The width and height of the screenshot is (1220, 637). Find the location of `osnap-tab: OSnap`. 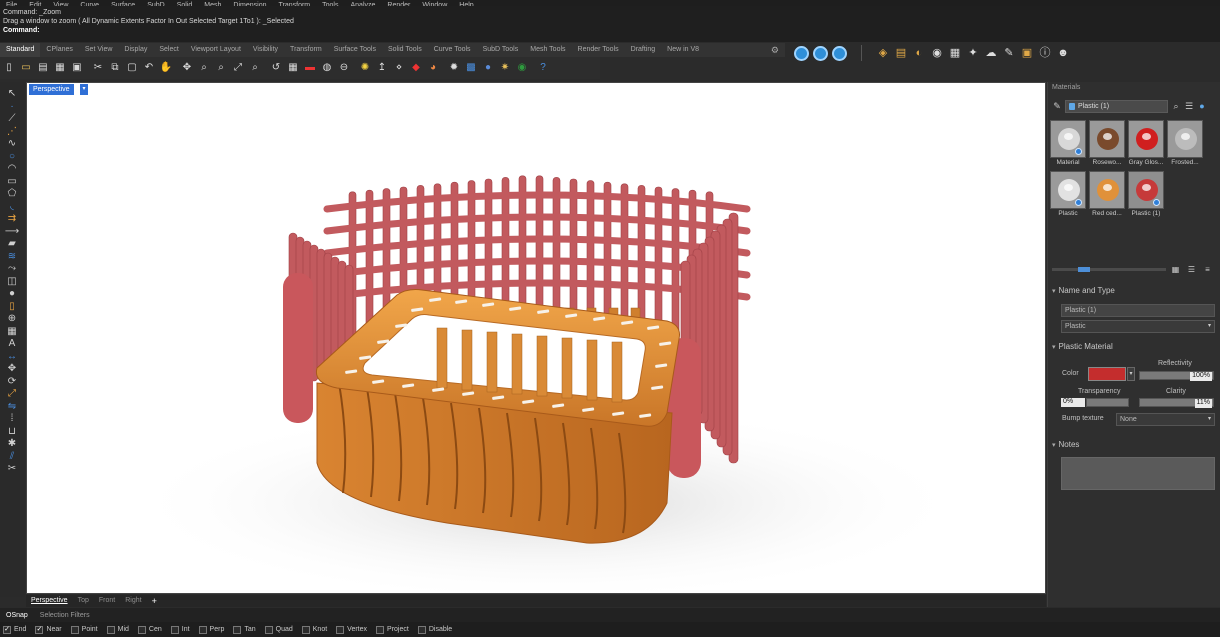

osnap-tab: OSnap is located at coordinates (17, 615).